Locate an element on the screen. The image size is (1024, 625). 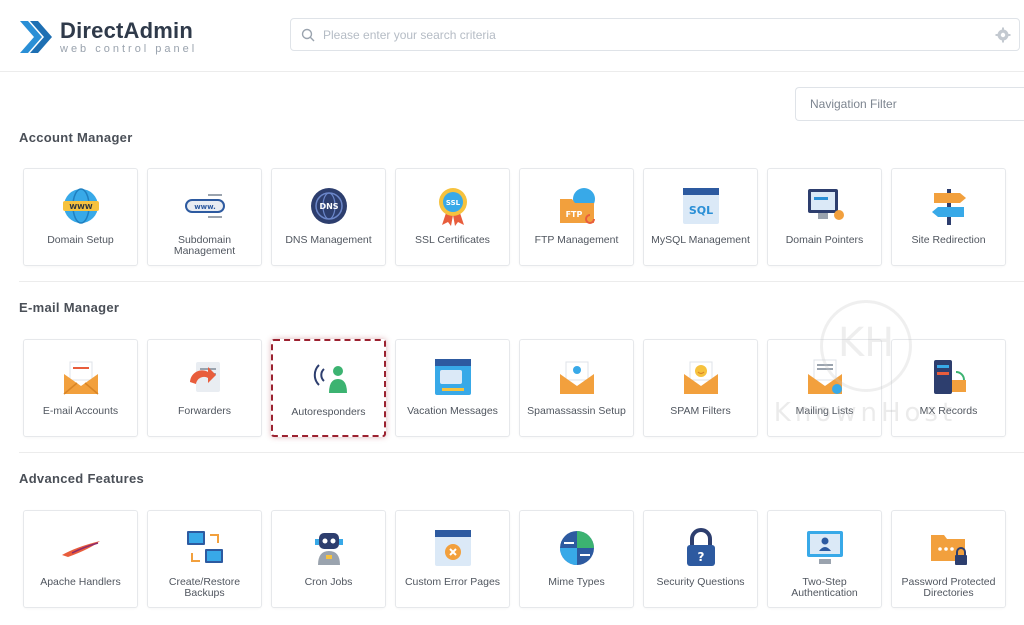
cron-jobs-card: Cron Jobs is located at coordinates (328, 559).